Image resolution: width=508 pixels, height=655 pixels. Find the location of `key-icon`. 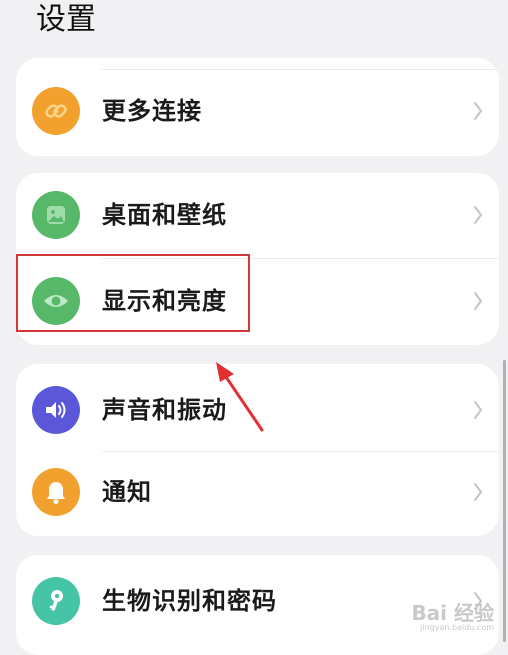

key-icon is located at coordinates (56, 601).